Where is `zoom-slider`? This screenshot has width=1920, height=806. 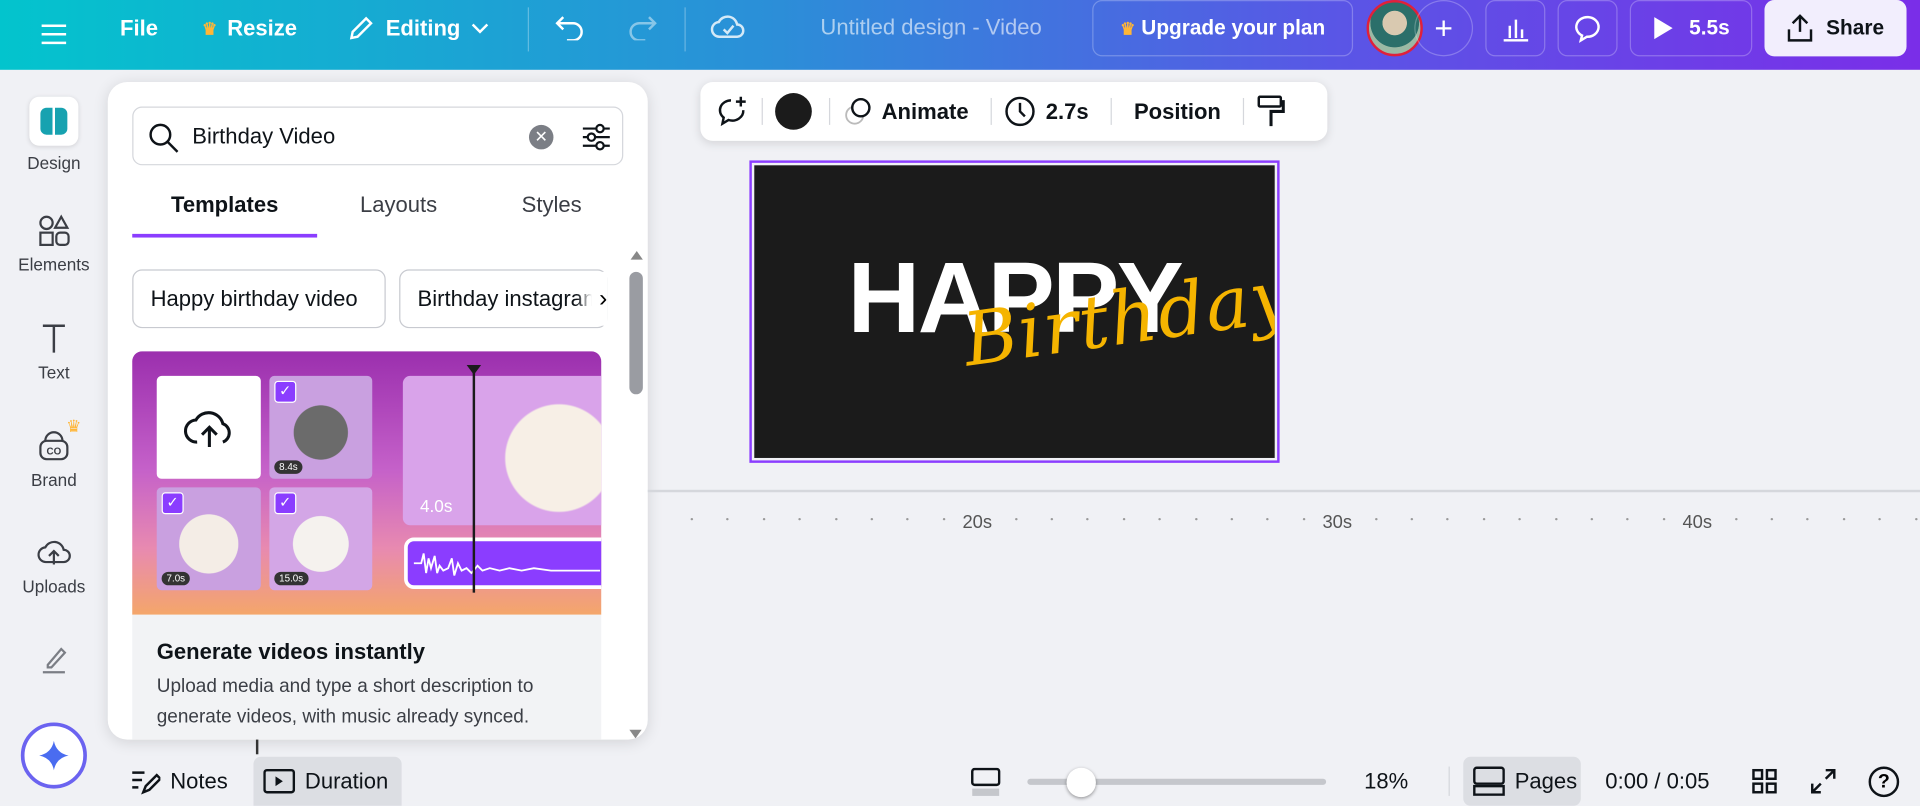
zoom-slider is located at coordinates (1177, 782).